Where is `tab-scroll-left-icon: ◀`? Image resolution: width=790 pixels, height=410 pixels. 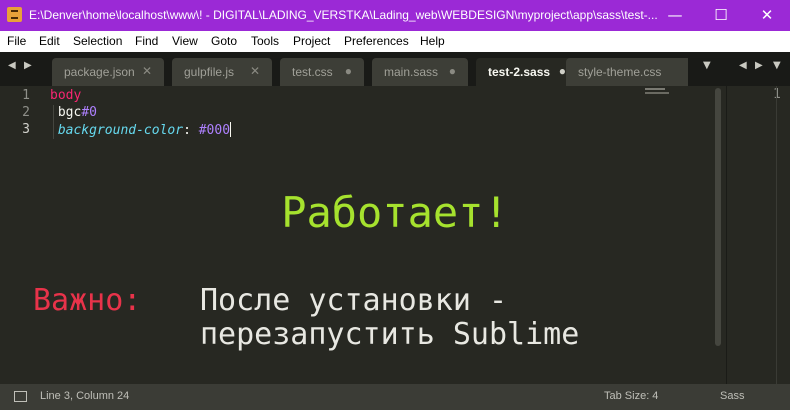 tab-scroll-left-icon: ◀ is located at coordinates (12, 65).